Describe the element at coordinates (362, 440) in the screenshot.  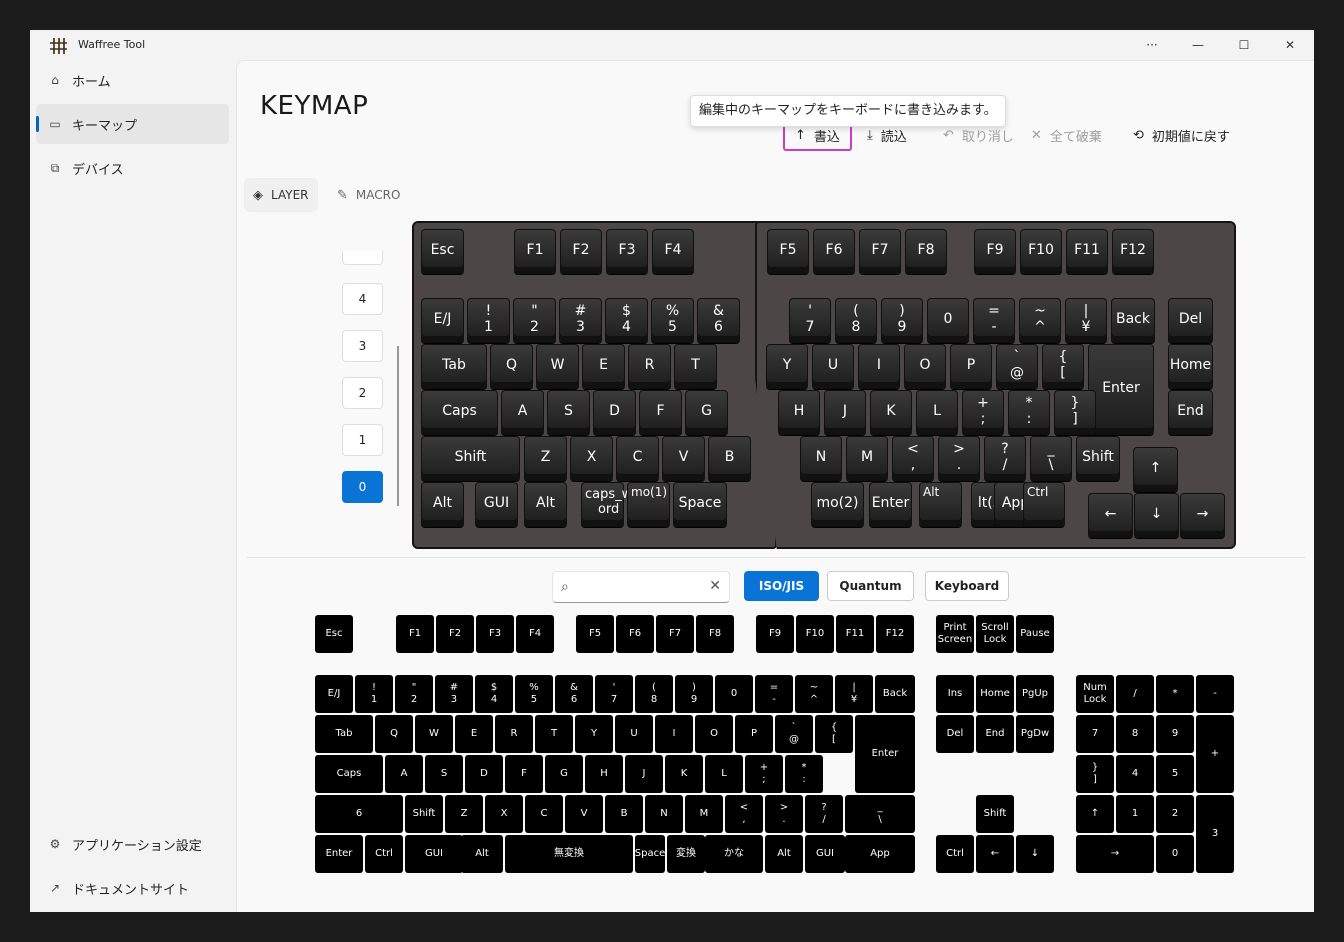
I see `layer-button-1: 1` at that location.